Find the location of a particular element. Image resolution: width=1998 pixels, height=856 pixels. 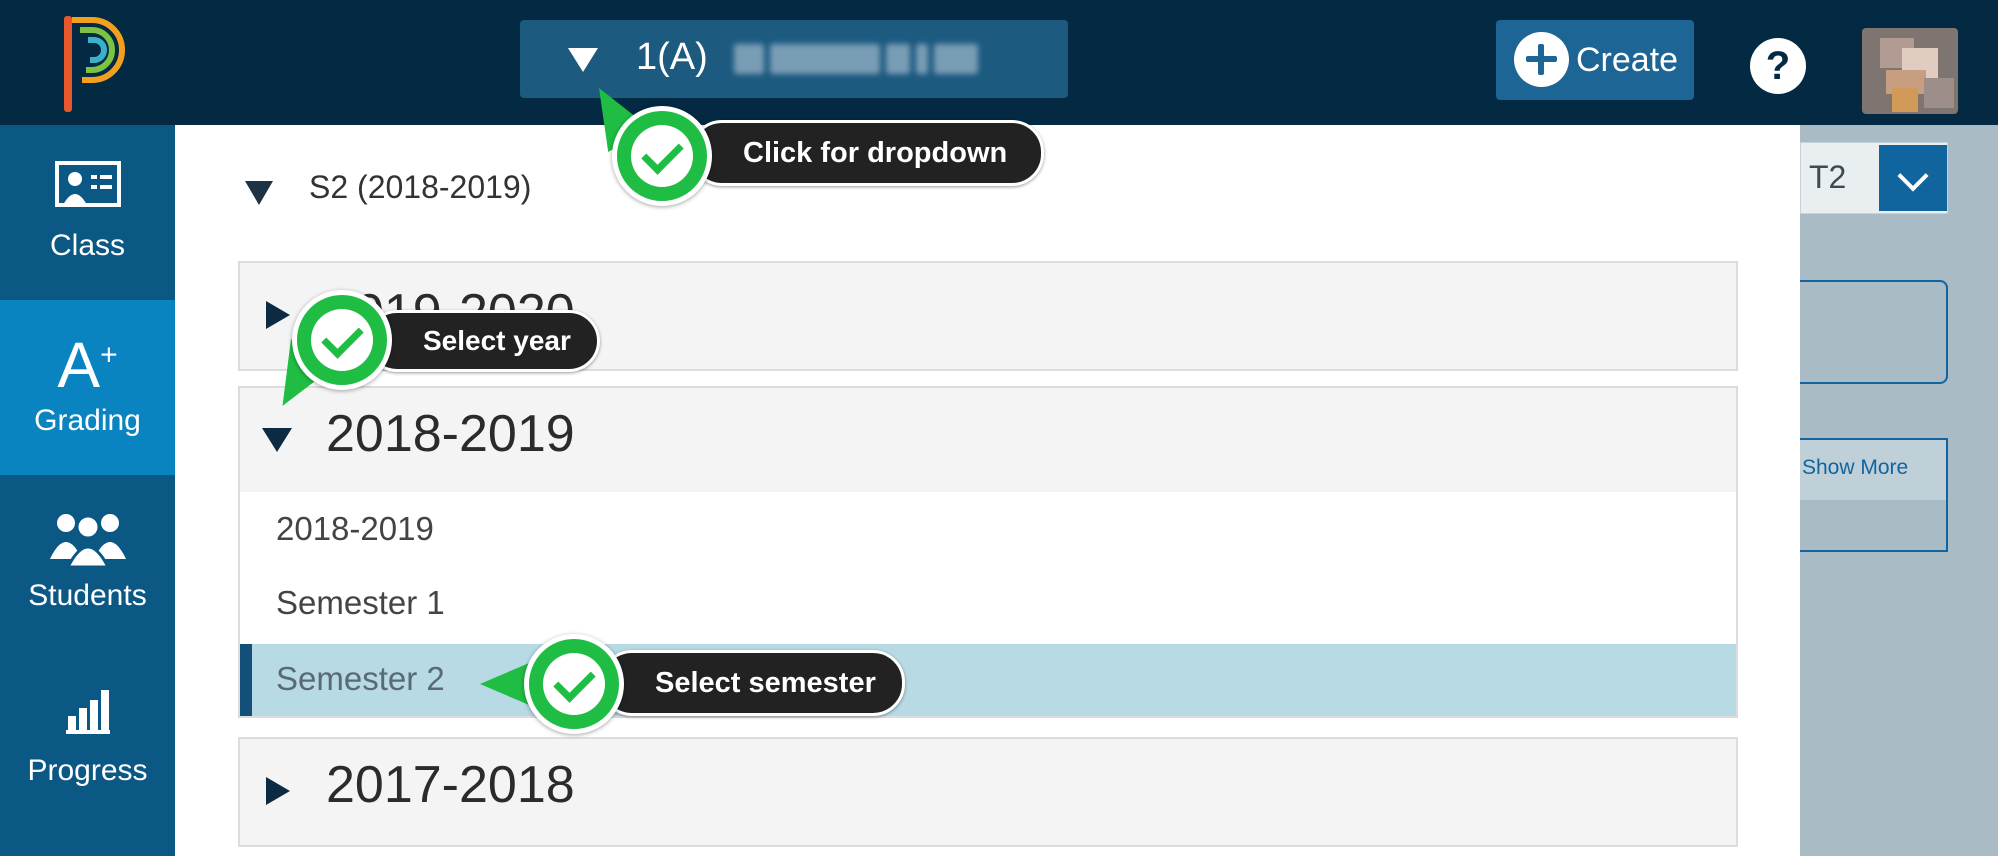

class-icon is located at coordinates (87, 191).